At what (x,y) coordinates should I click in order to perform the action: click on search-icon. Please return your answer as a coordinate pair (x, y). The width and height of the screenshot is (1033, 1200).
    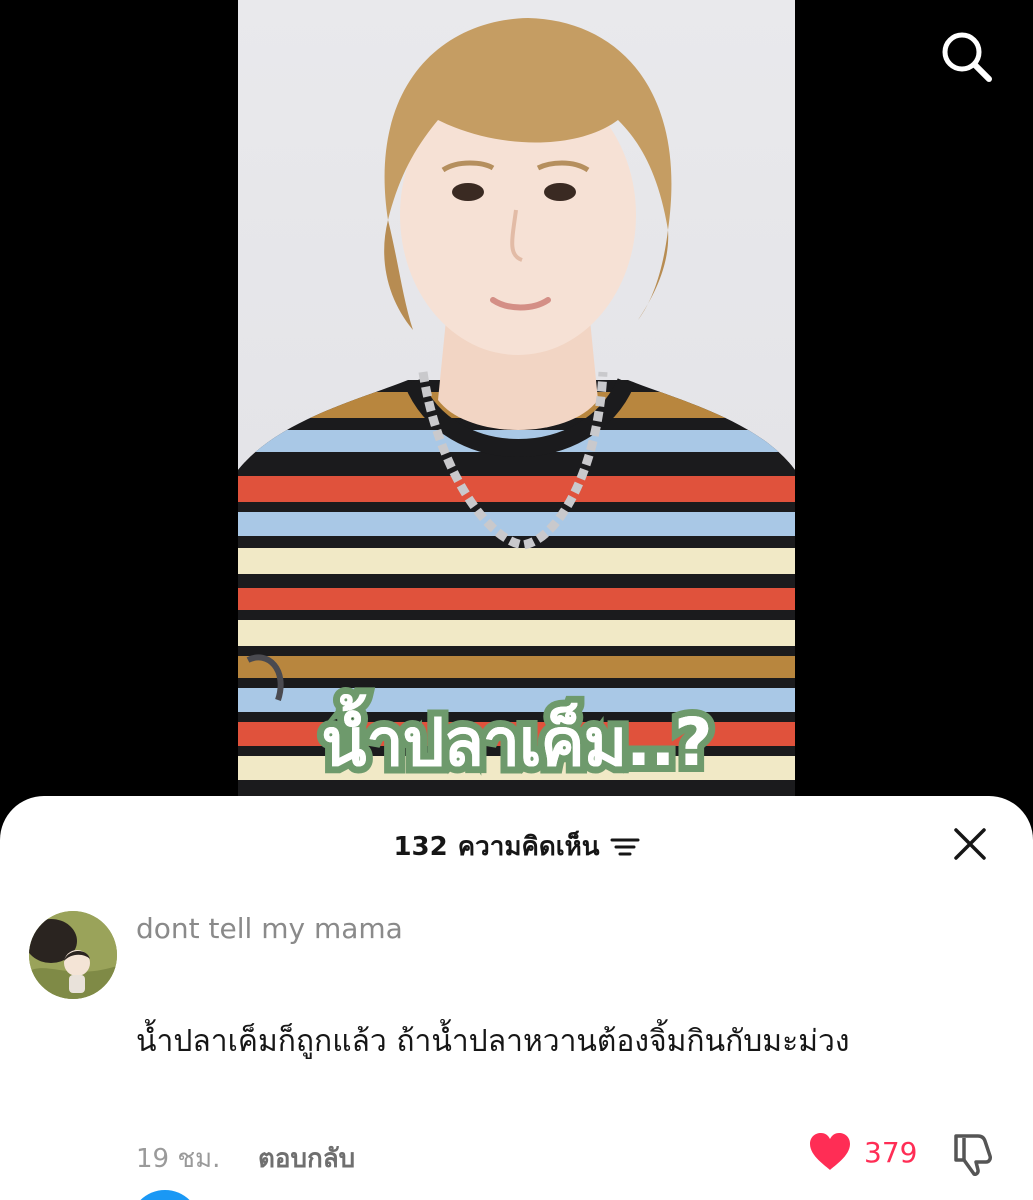
    Looking at the image, I should click on (967, 57).